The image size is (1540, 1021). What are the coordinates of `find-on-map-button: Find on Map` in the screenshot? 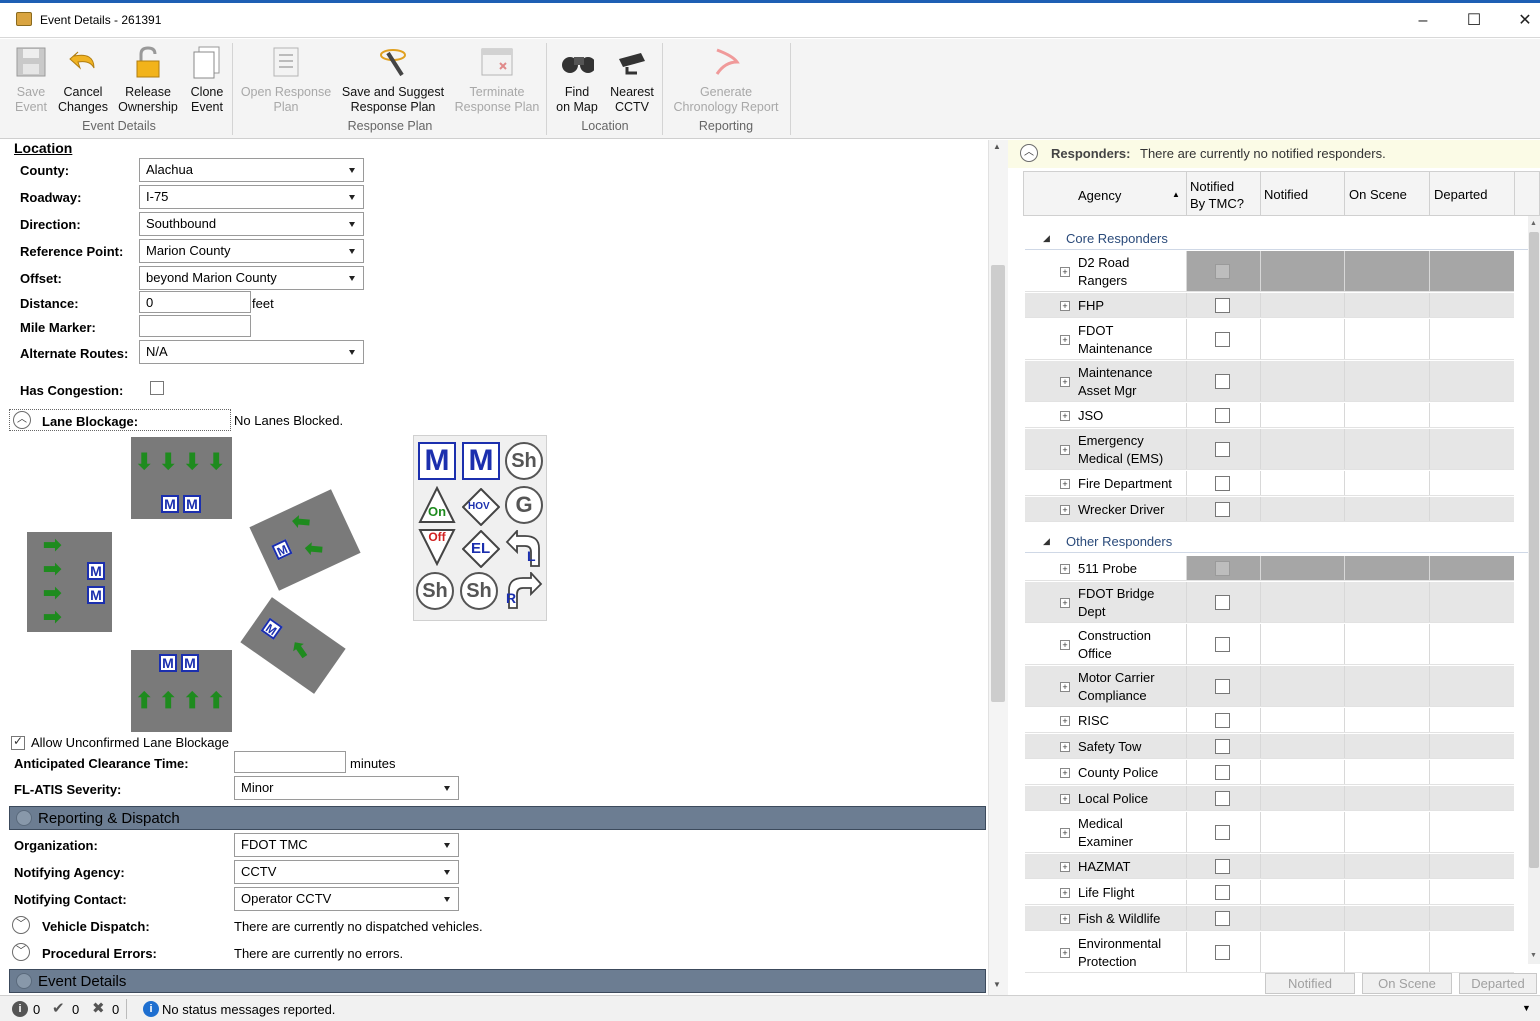 It's located at (577, 80).